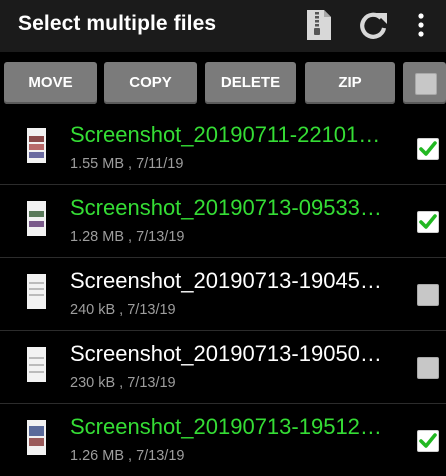  What do you see at coordinates (123, 310) in the screenshot?
I see `file-meta: 240 kB , 7/13/19` at bounding box center [123, 310].